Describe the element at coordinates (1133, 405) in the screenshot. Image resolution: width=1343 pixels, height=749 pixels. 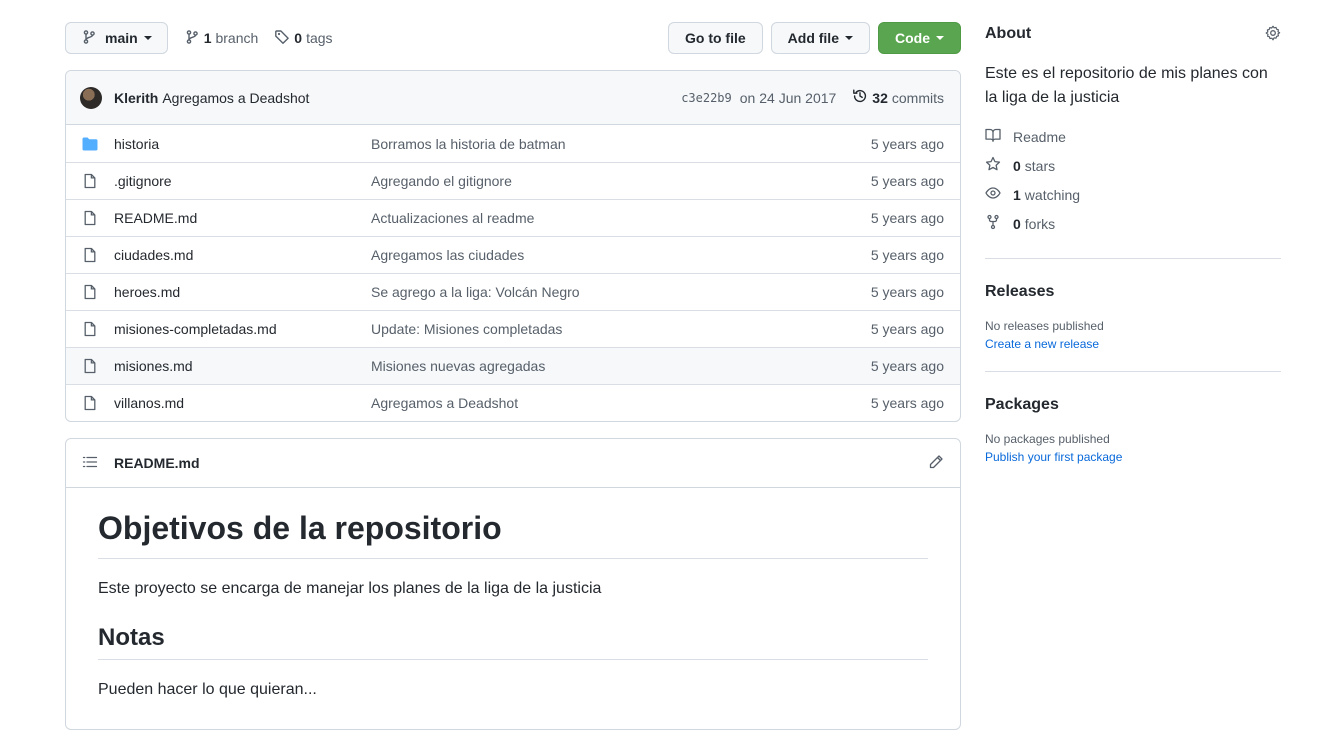
I see `packages-title: Packages` at that location.